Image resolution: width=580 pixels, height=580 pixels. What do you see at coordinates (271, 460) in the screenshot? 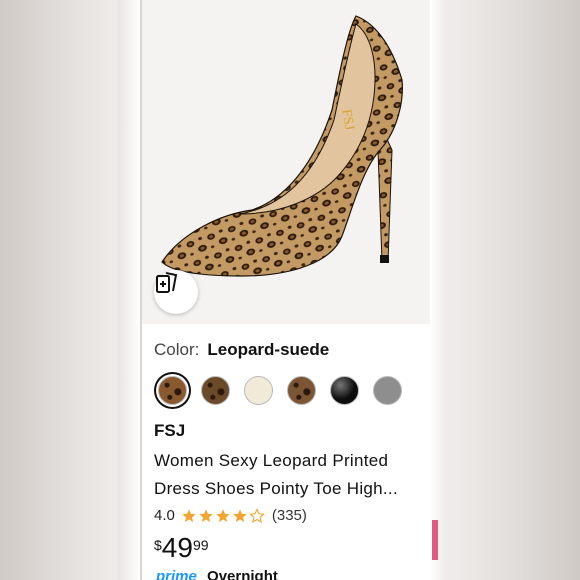
I see `product-title-line-1: Women Sexy Leopard Printed` at bounding box center [271, 460].